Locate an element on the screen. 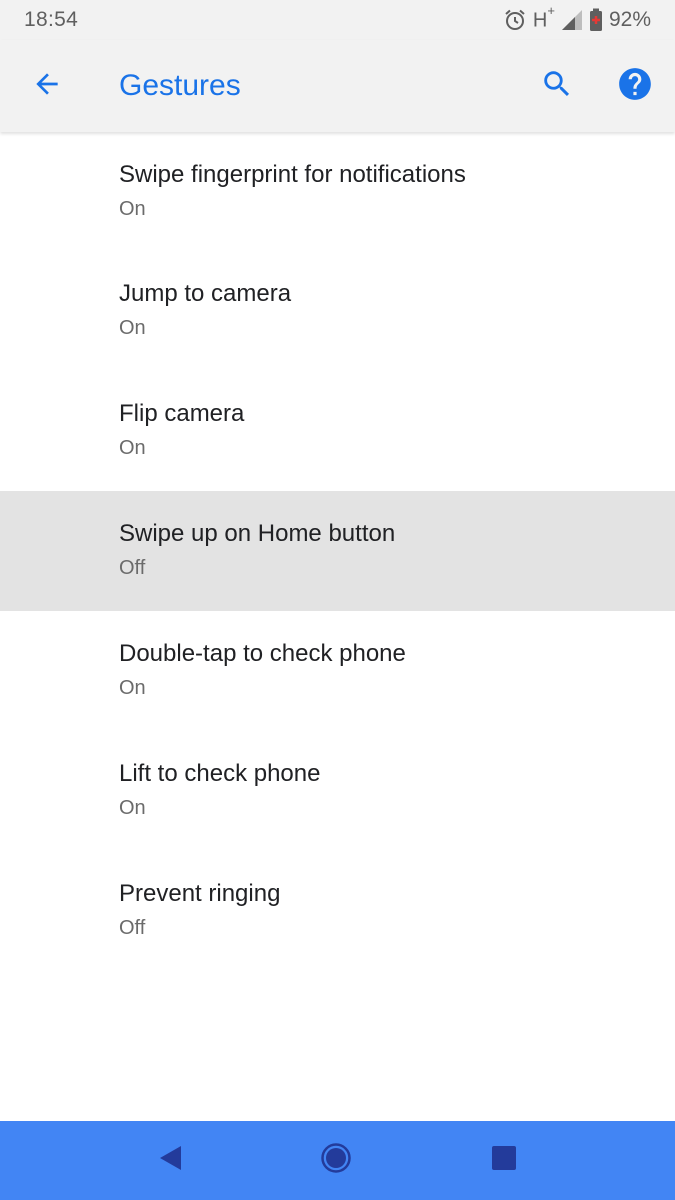 This screenshot has width=675, height=1200. navigation-bar is located at coordinates (337, 1160).